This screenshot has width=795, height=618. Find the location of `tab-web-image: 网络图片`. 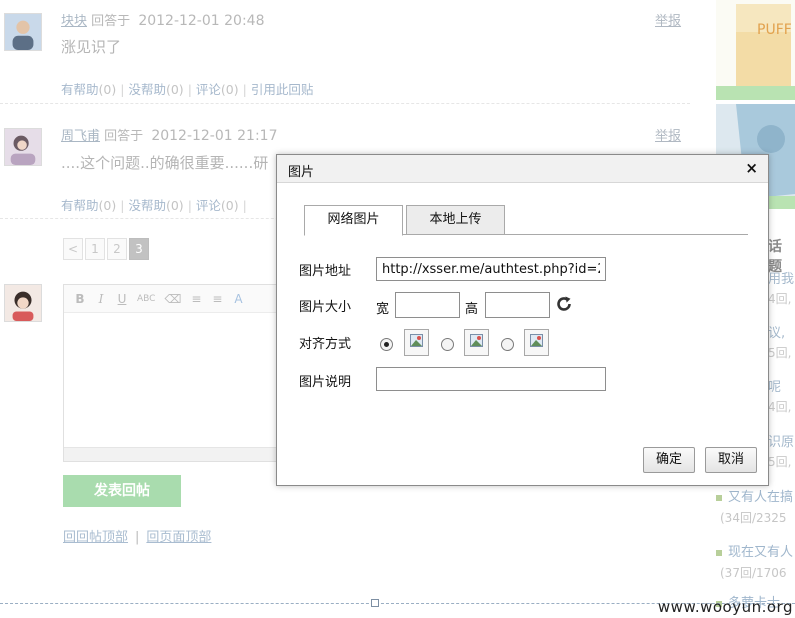

tab-web-image: 网络图片 is located at coordinates (353, 220).